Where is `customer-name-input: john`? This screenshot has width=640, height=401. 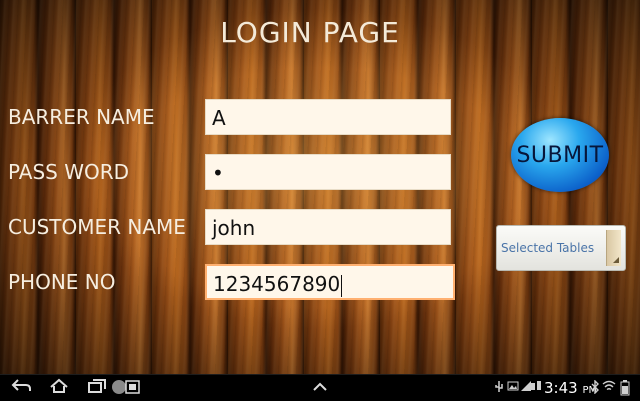 customer-name-input: john is located at coordinates (328, 227).